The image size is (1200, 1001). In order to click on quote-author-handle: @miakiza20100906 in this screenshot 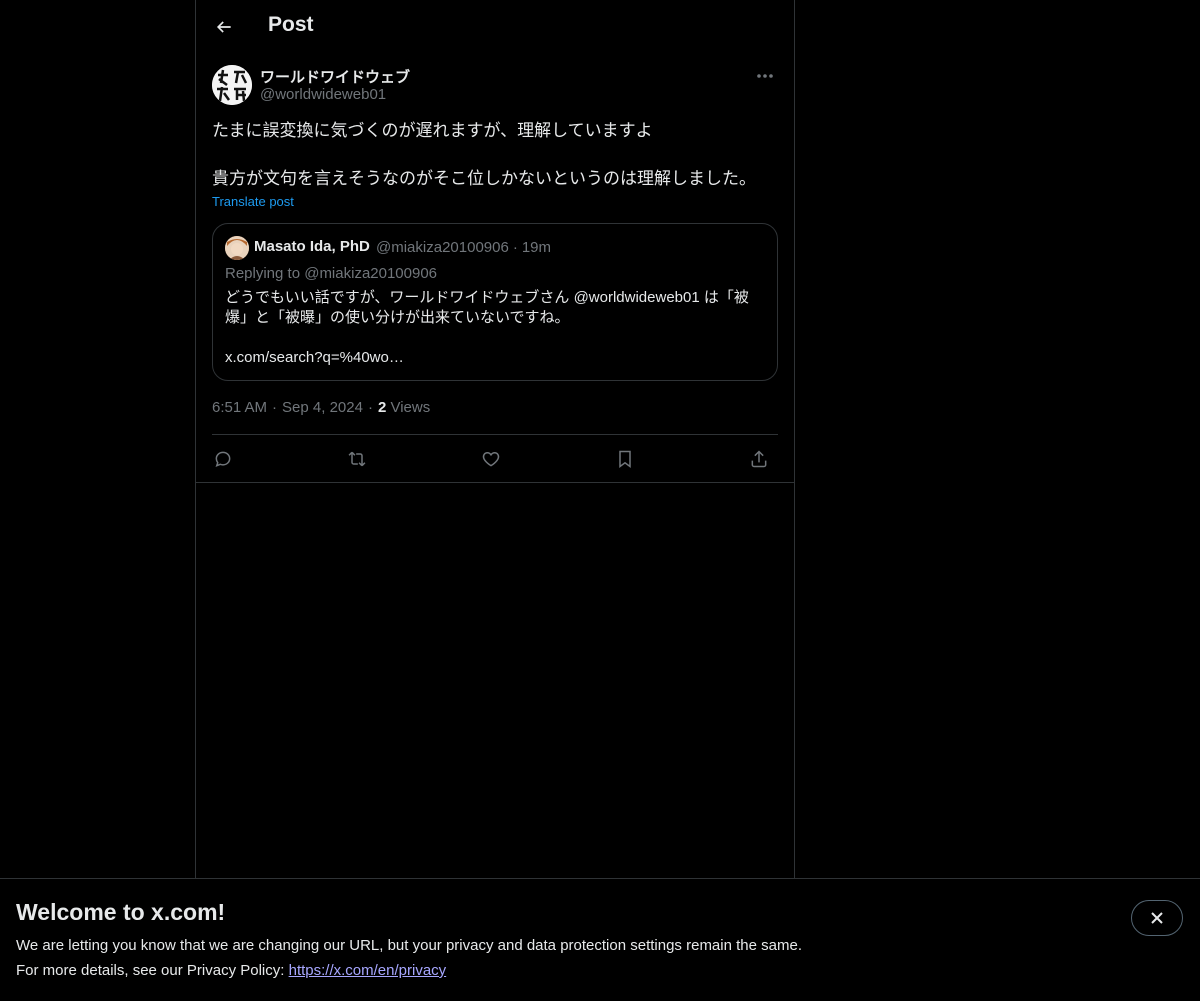, I will do `click(442, 247)`.